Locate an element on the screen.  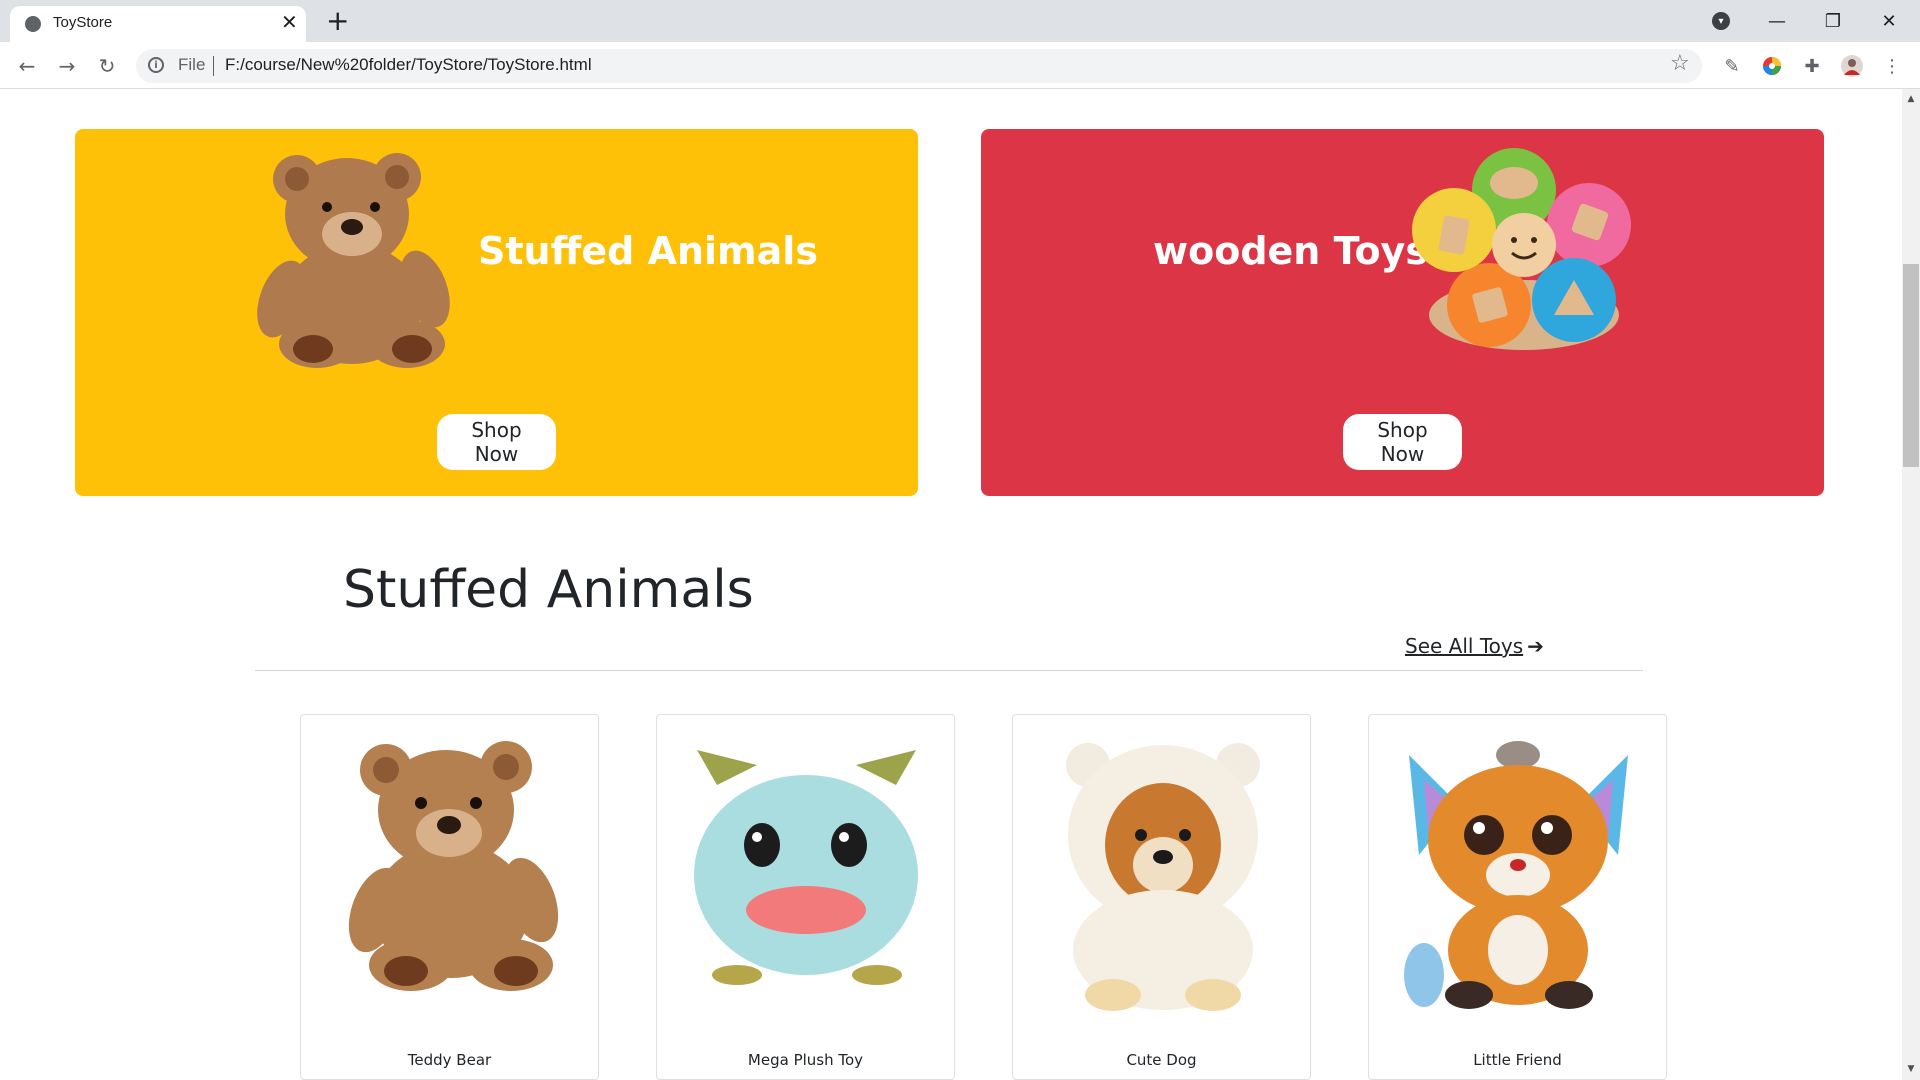
banner-title: Stuffed Animals is located at coordinates (648, 251).